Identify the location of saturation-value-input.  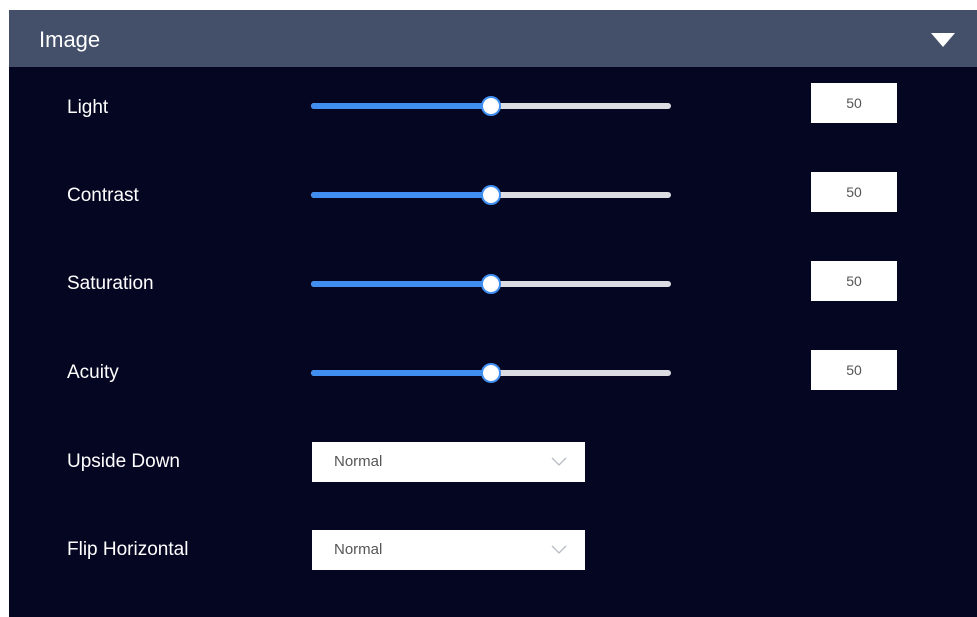
(854, 281).